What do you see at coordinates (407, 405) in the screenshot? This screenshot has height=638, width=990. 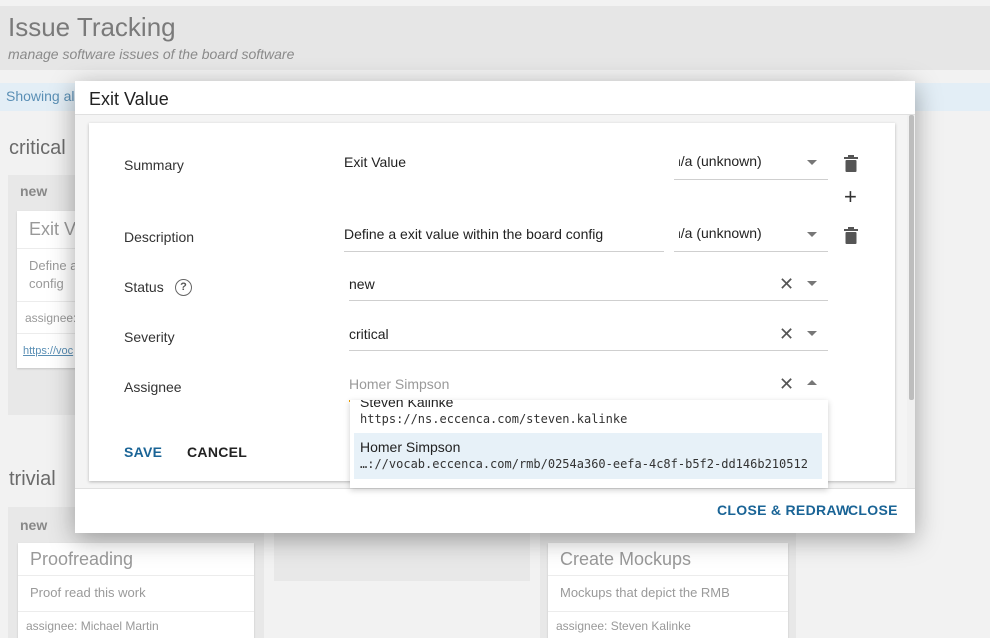 I see `option-name: Steven Kalinke` at bounding box center [407, 405].